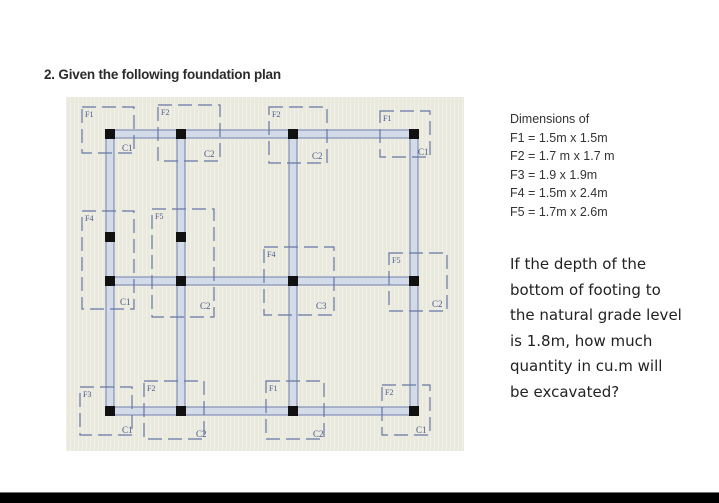  I want to click on question-line: quantity in cu.m will, so click(586, 366).